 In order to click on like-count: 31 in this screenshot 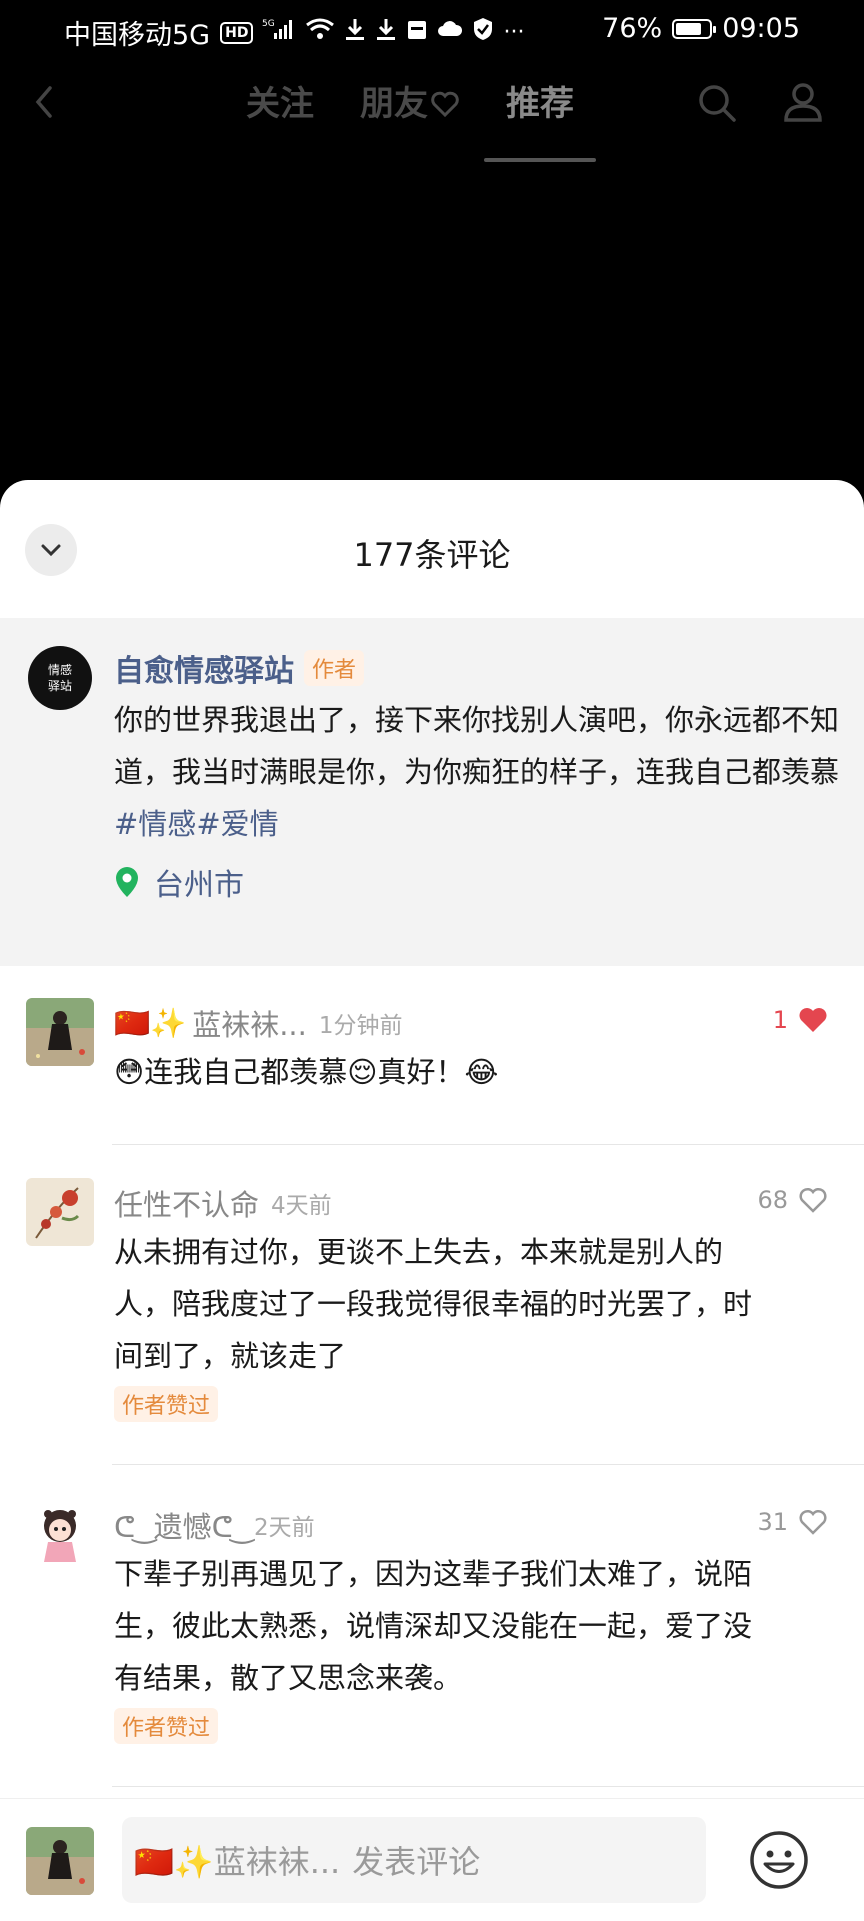, I will do `click(772, 1522)`.